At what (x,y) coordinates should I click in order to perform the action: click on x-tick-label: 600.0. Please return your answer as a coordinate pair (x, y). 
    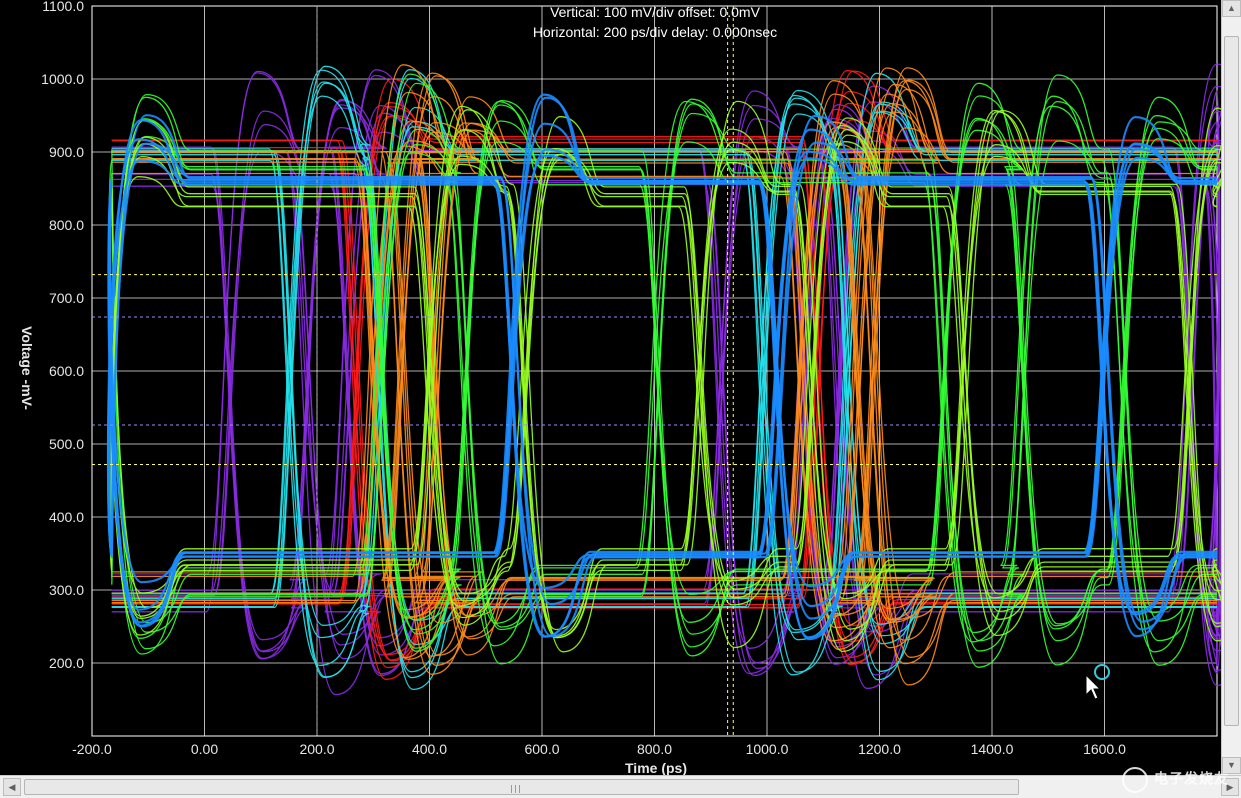
    Looking at the image, I should click on (541, 749).